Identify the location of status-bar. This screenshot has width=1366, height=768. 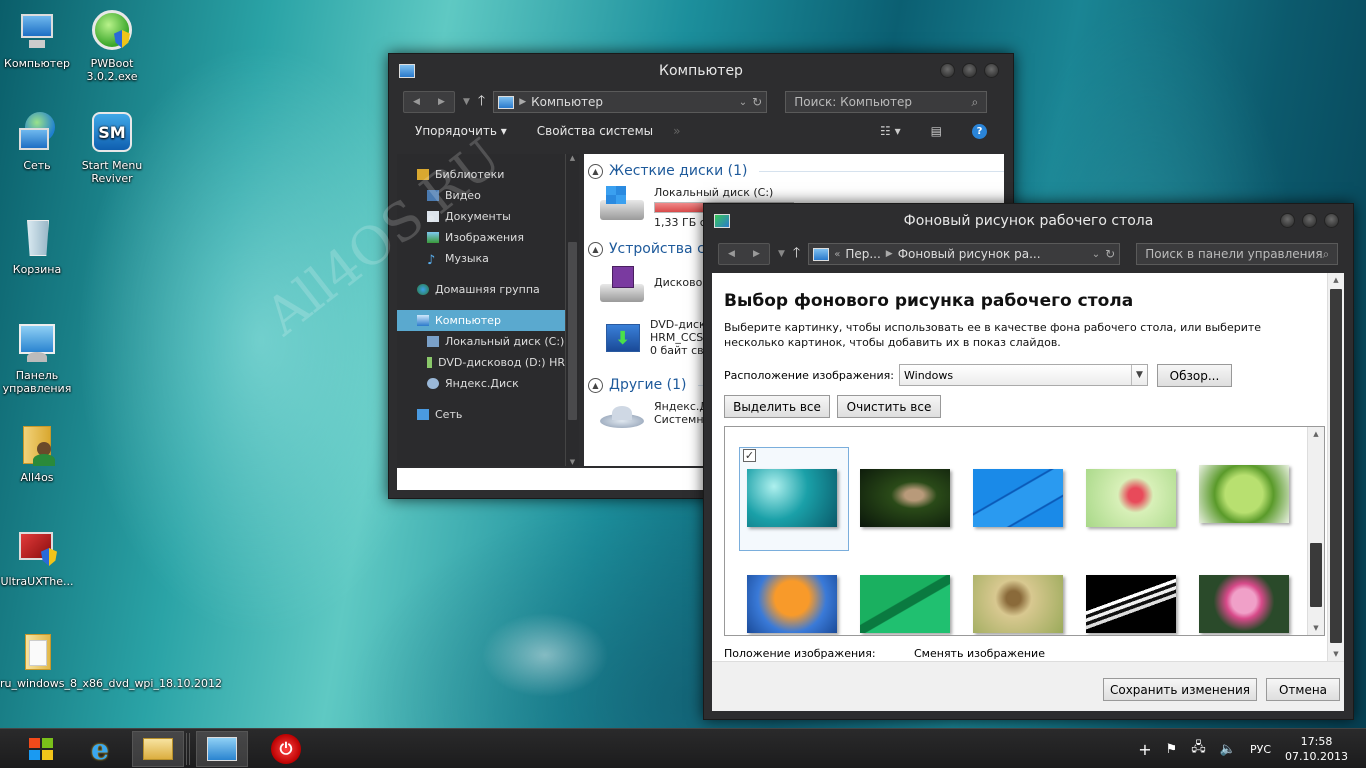
(553, 479).